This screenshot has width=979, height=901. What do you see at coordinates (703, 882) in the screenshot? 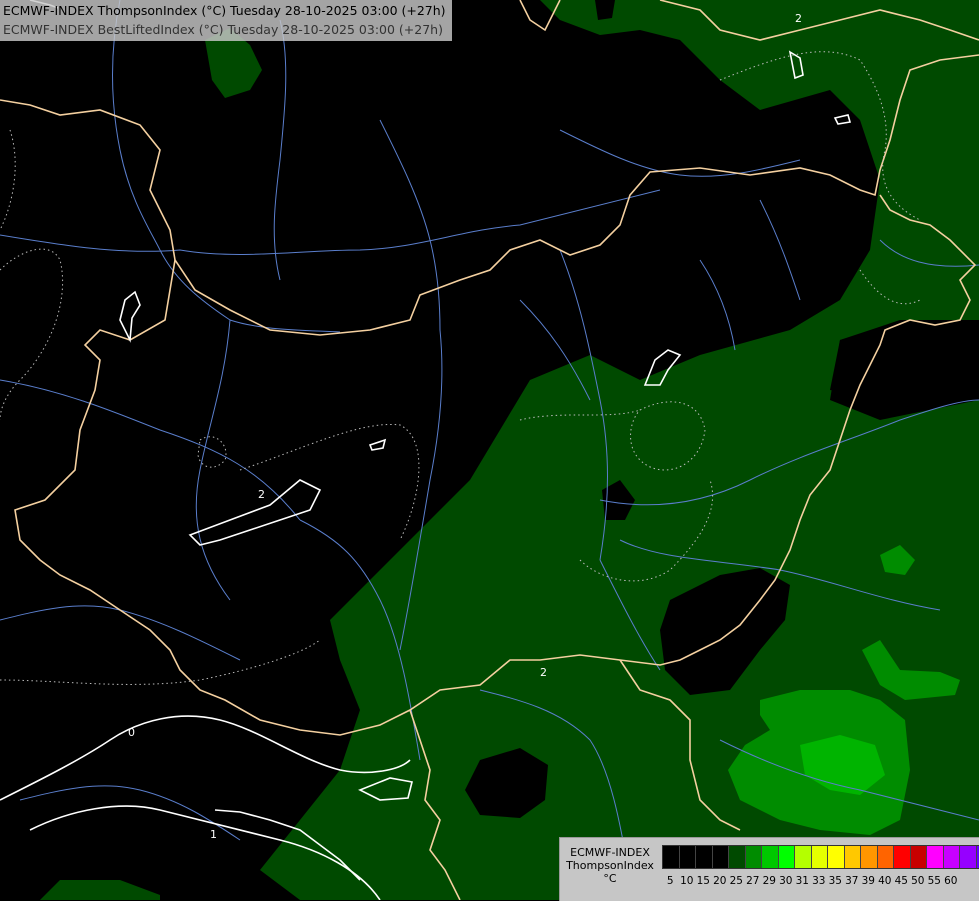
I see `legend-label: 15` at bounding box center [703, 882].